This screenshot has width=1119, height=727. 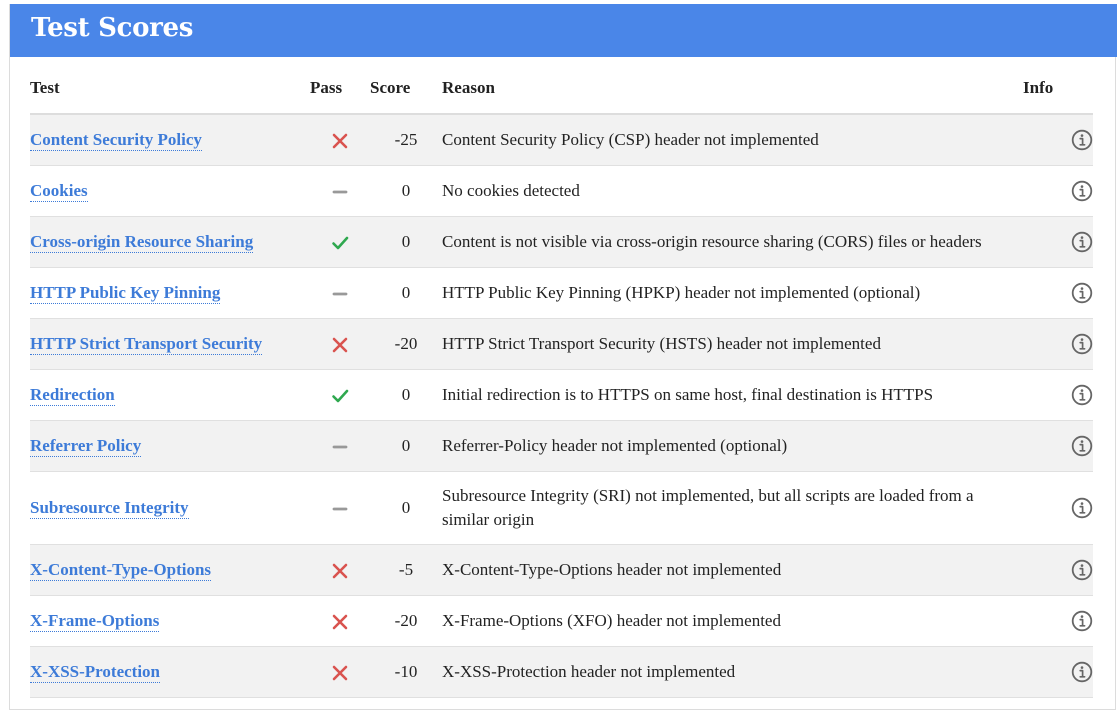 I want to click on test-name-link: X-XSS-Protection, so click(x=95, y=672).